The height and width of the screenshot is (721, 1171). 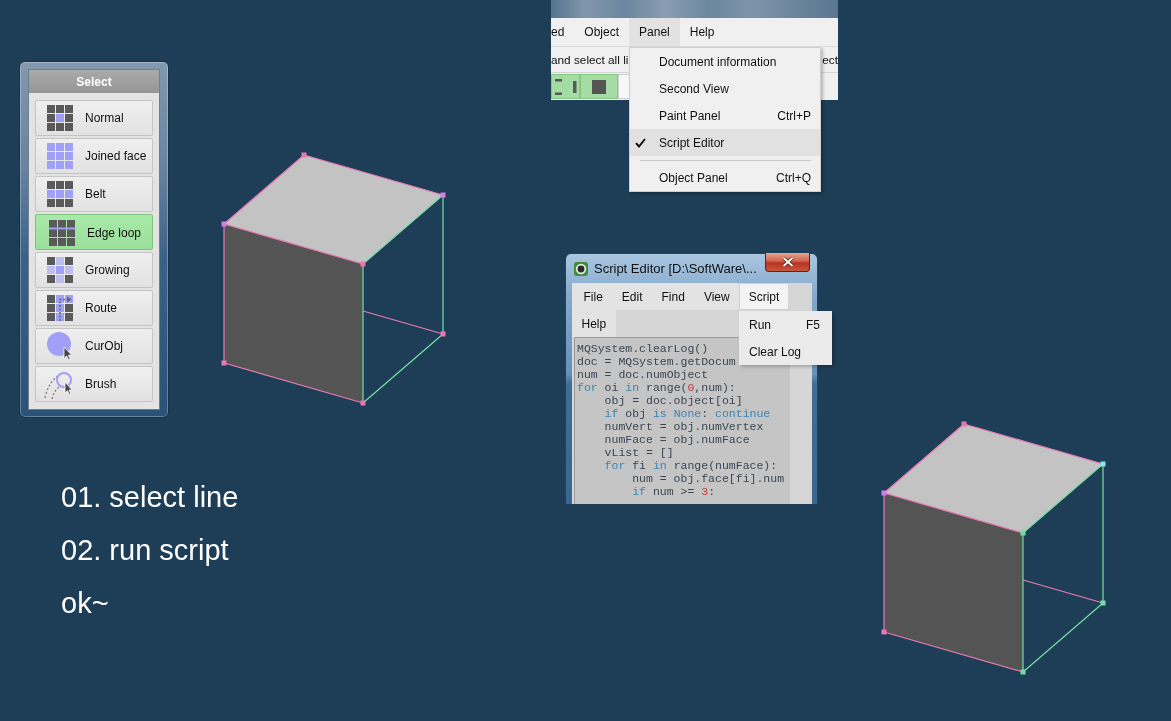 What do you see at coordinates (85, 603) in the screenshot?
I see `step-text: ok~` at bounding box center [85, 603].